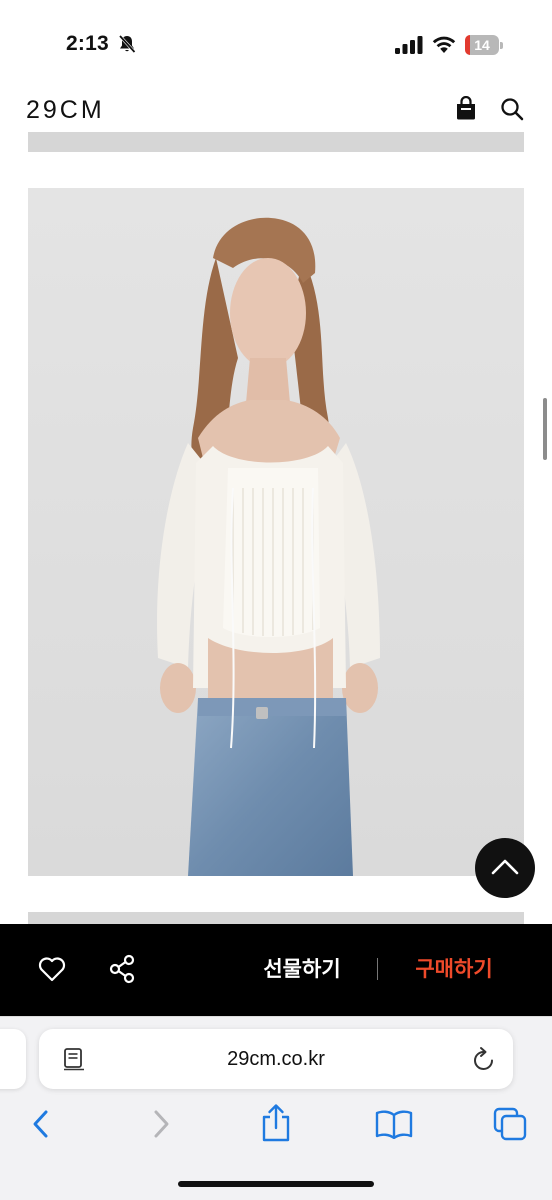  Describe the element at coordinates (377, 969) in the screenshot. I see `action-divider` at that location.